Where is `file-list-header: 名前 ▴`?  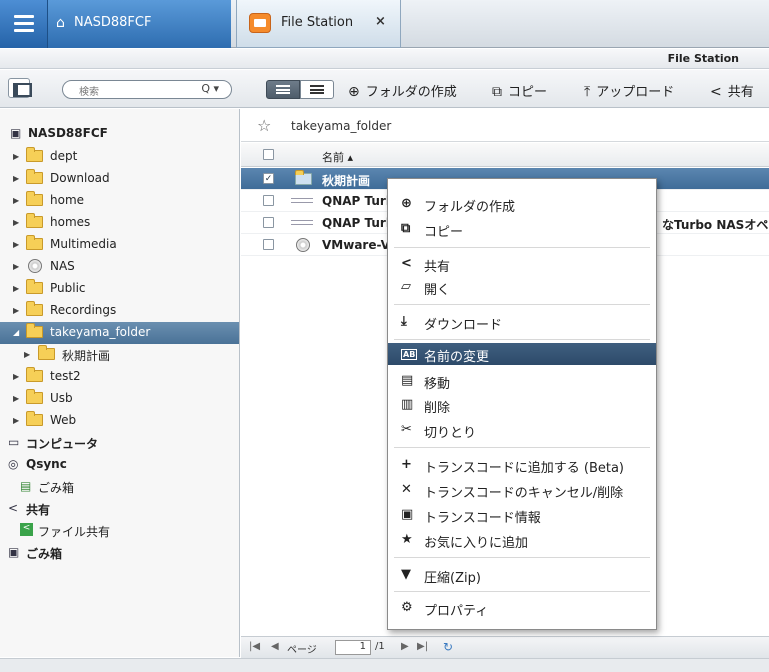
file-list-header: 名前 ▴ is located at coordinates (505, 155).